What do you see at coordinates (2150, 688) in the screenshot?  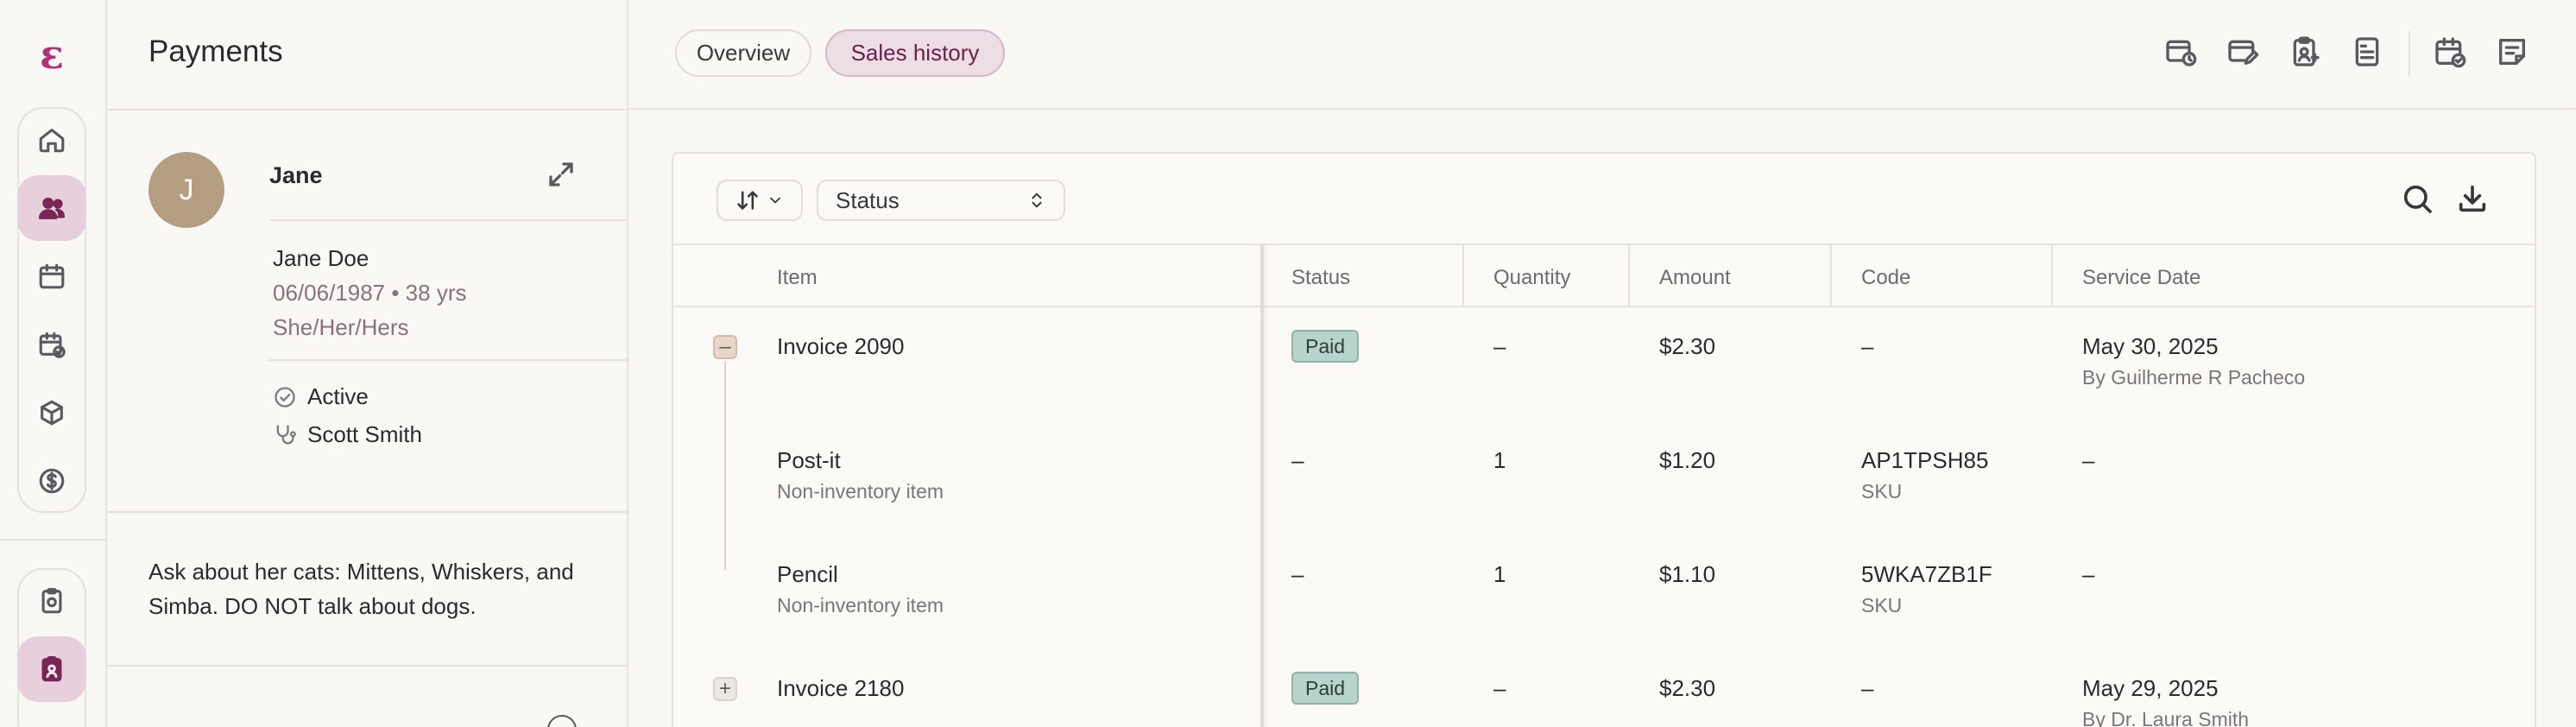 I see `row-service-date: May 29, 2025` at bounding box center [2150, 688].